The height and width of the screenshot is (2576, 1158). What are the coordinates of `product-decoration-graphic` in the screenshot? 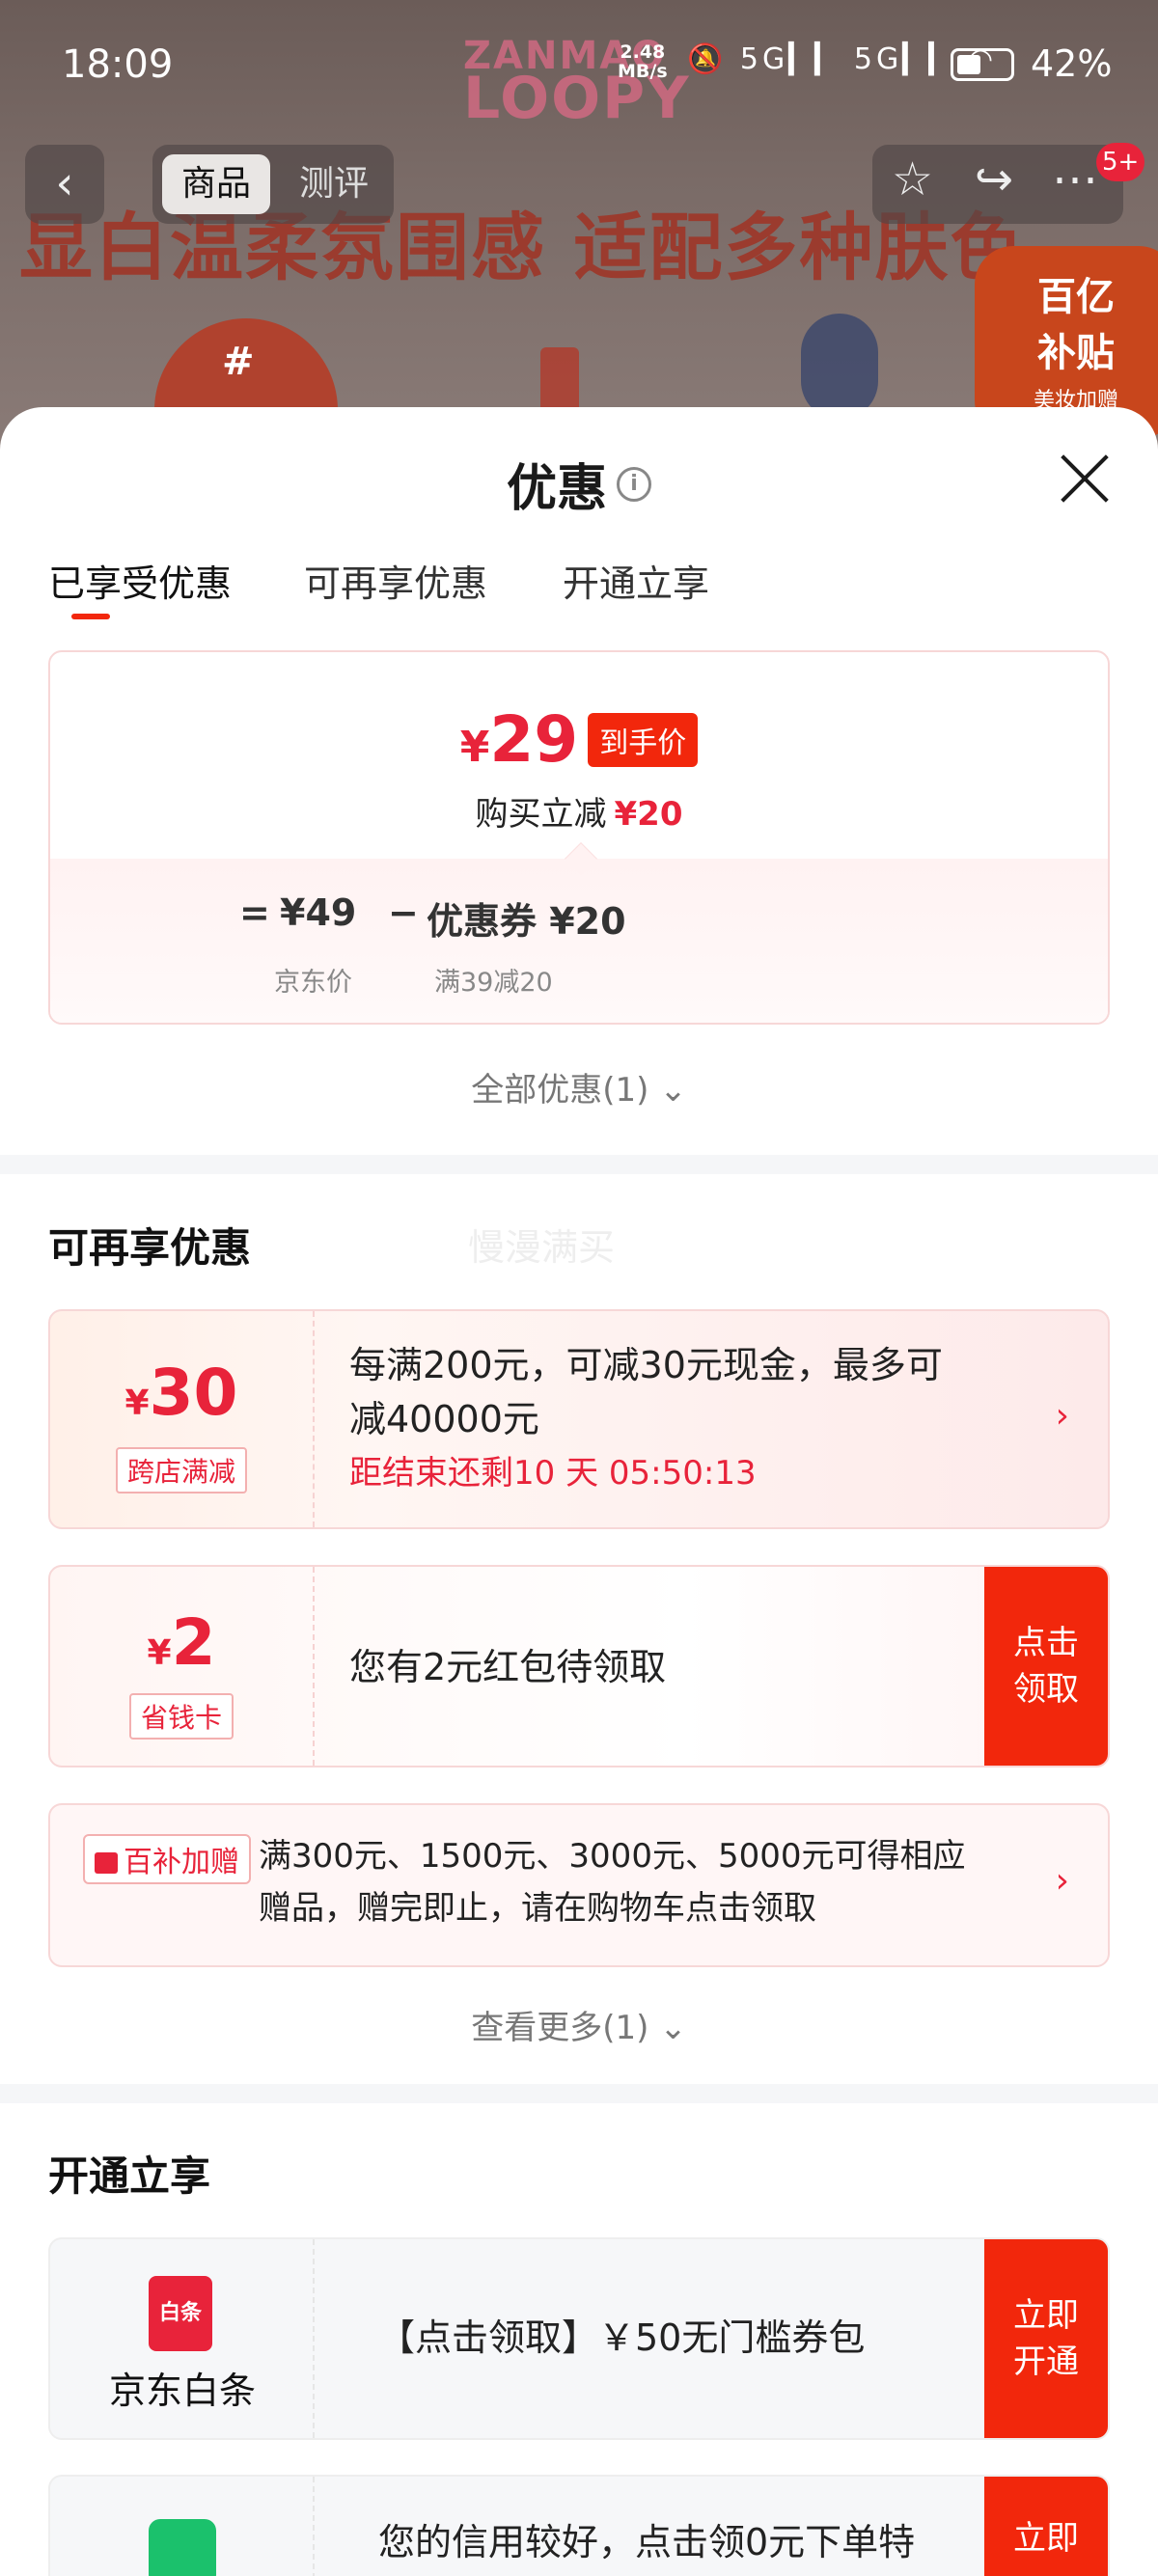 It's located at (839, 367).